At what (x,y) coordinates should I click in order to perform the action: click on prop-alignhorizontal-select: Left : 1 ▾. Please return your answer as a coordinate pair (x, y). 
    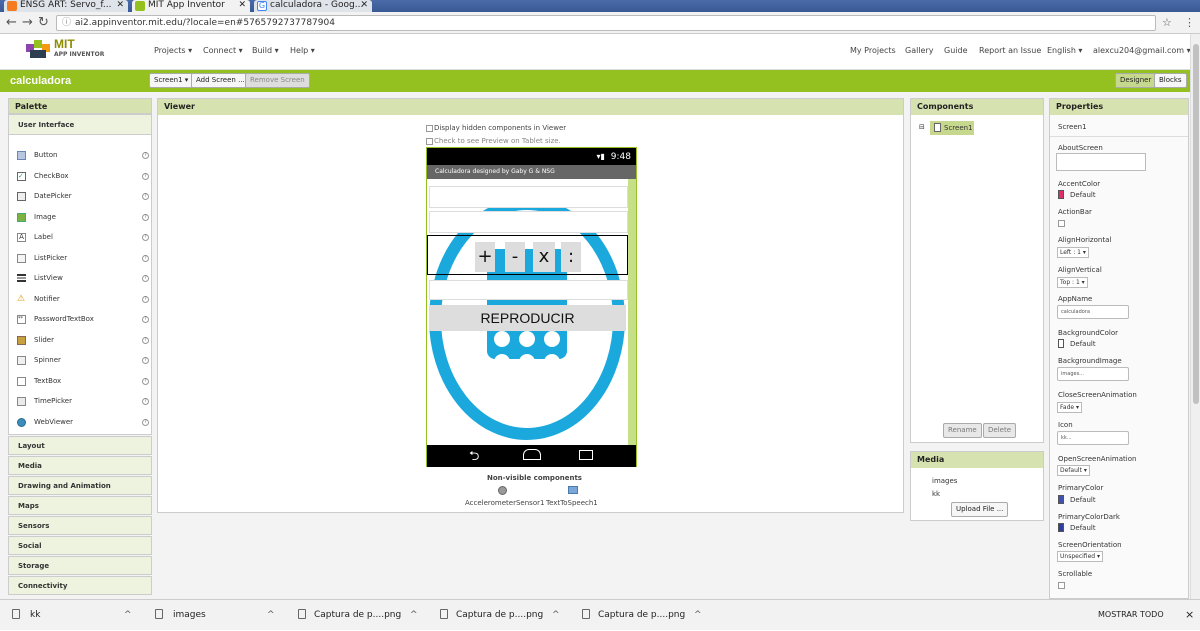
    Looking at the image, I should click on (1073, 252).